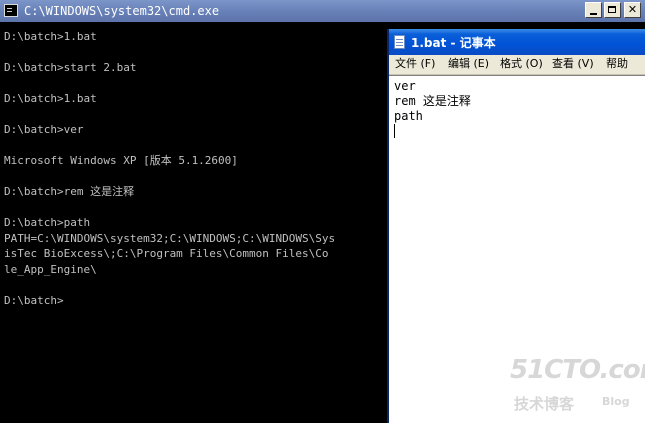 Image resolution: width=645 pixels, height=423 pixels. Describe the element at coordinates (122, 11) in the screenshot. I see `cmd-window-title: C:\WINDOWS\system32\cmd.exe` at that location.